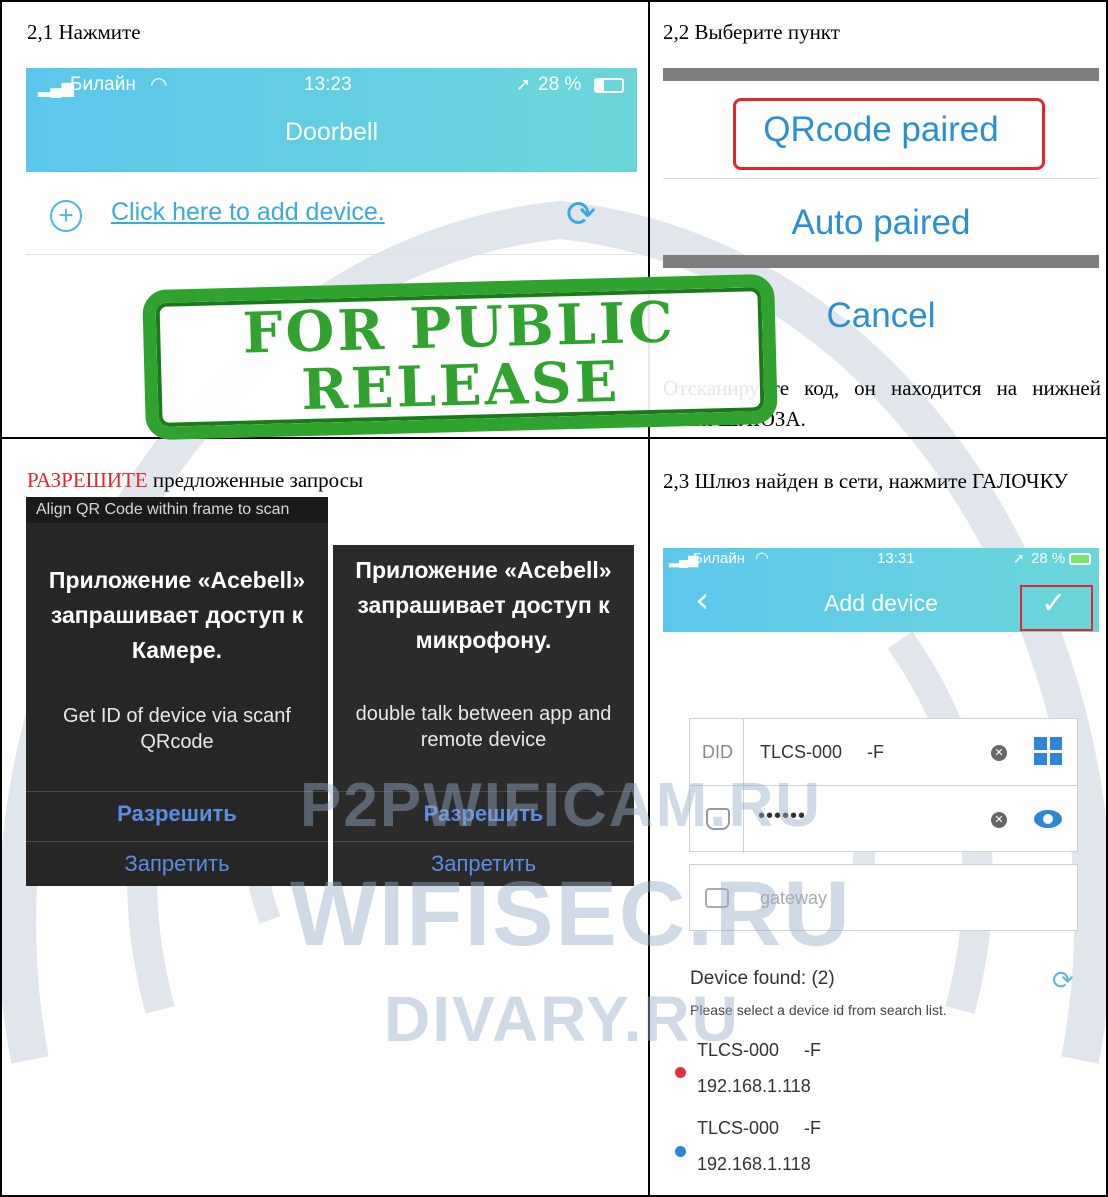 This screenshot has width=1108, height=1197. Describe the element at coordinates (561, 805) in the screenshot. I see `watermark-p2pwificam: P2PWIFICAM.RU` at that location.